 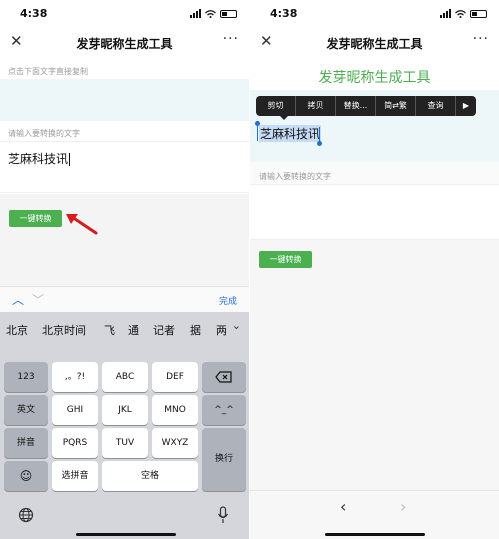 What do you see at coordinates (316, 106) in the screenshot?
I see `menu-copy: 拷贝` at bounding box center [316, 106].